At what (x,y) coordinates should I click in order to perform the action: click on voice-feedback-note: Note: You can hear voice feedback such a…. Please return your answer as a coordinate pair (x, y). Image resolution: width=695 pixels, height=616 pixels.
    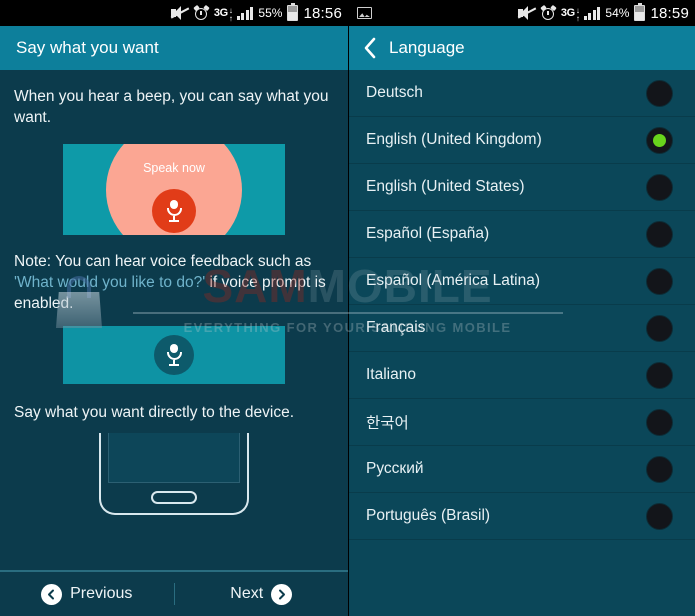
    Looking at the image, I should click on (174, 274).